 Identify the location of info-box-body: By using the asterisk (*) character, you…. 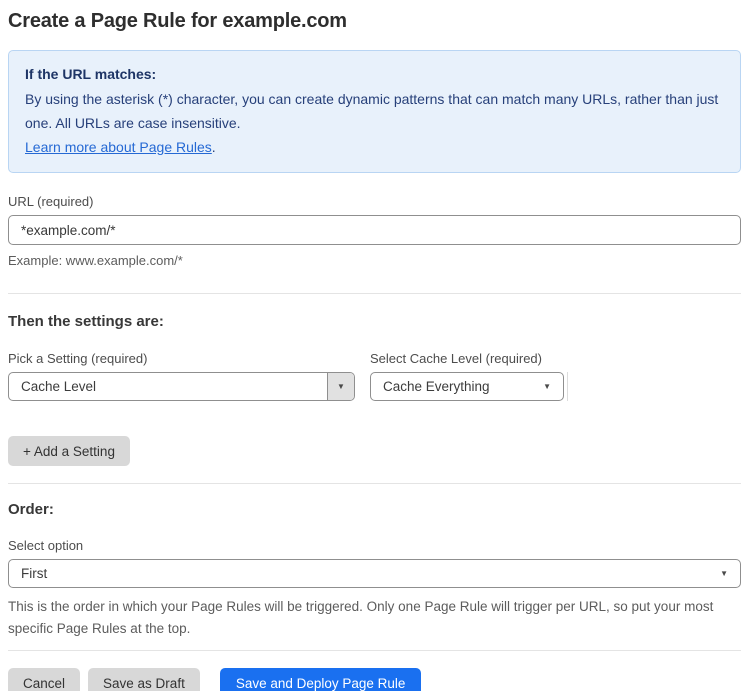
(374, 123).